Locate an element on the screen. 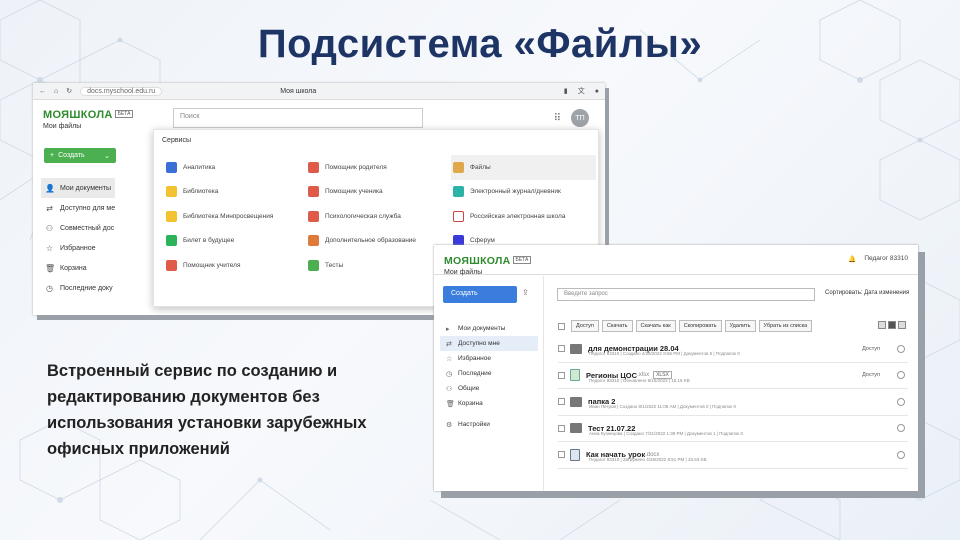 Image resolution: width=960 pixels, height=540 pixels. service-item: Дополнительное образование is located at coordinates (378, 241).